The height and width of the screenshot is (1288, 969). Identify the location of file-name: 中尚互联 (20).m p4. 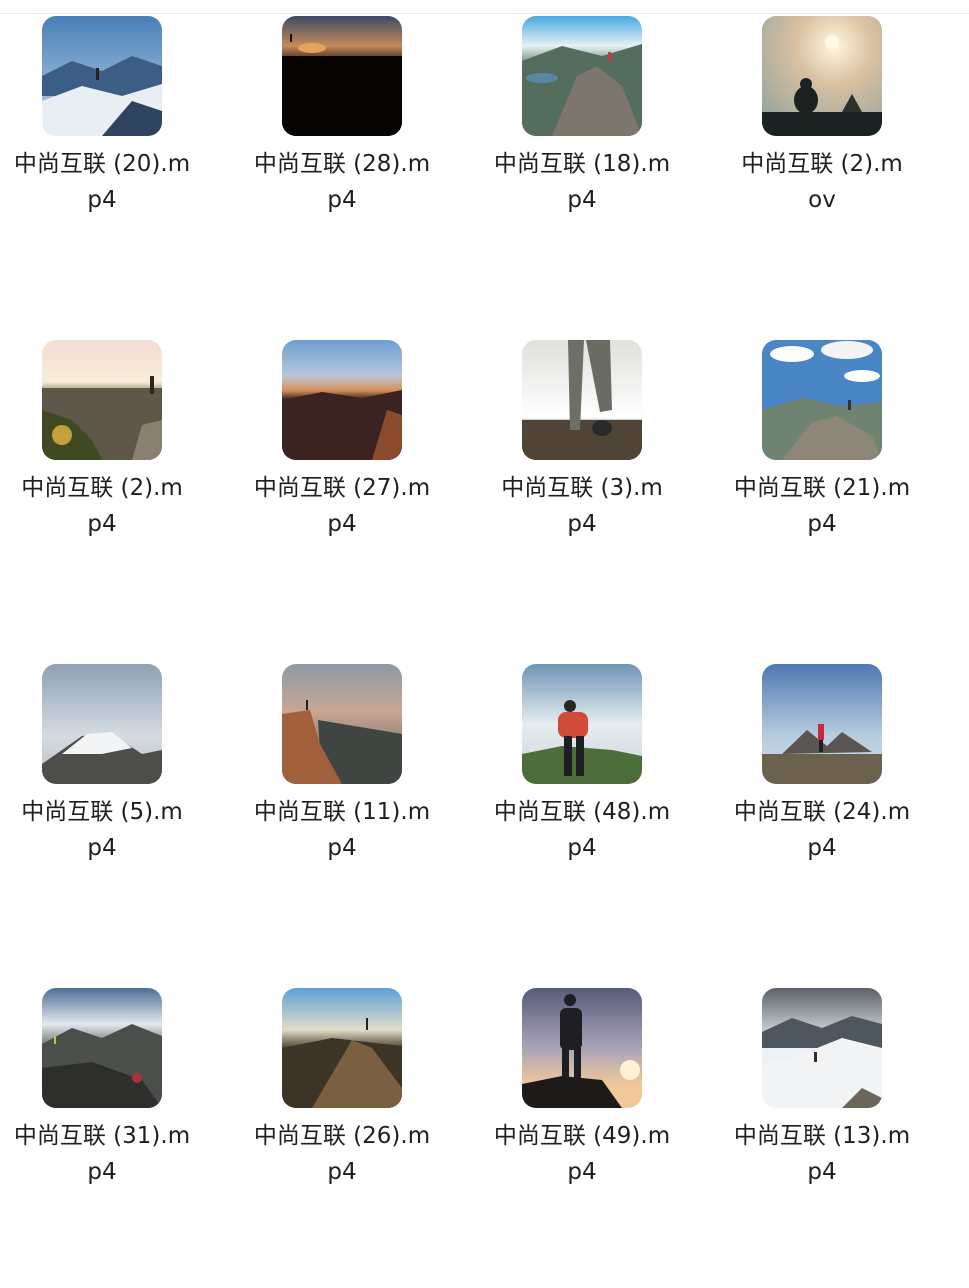
(102, 182).